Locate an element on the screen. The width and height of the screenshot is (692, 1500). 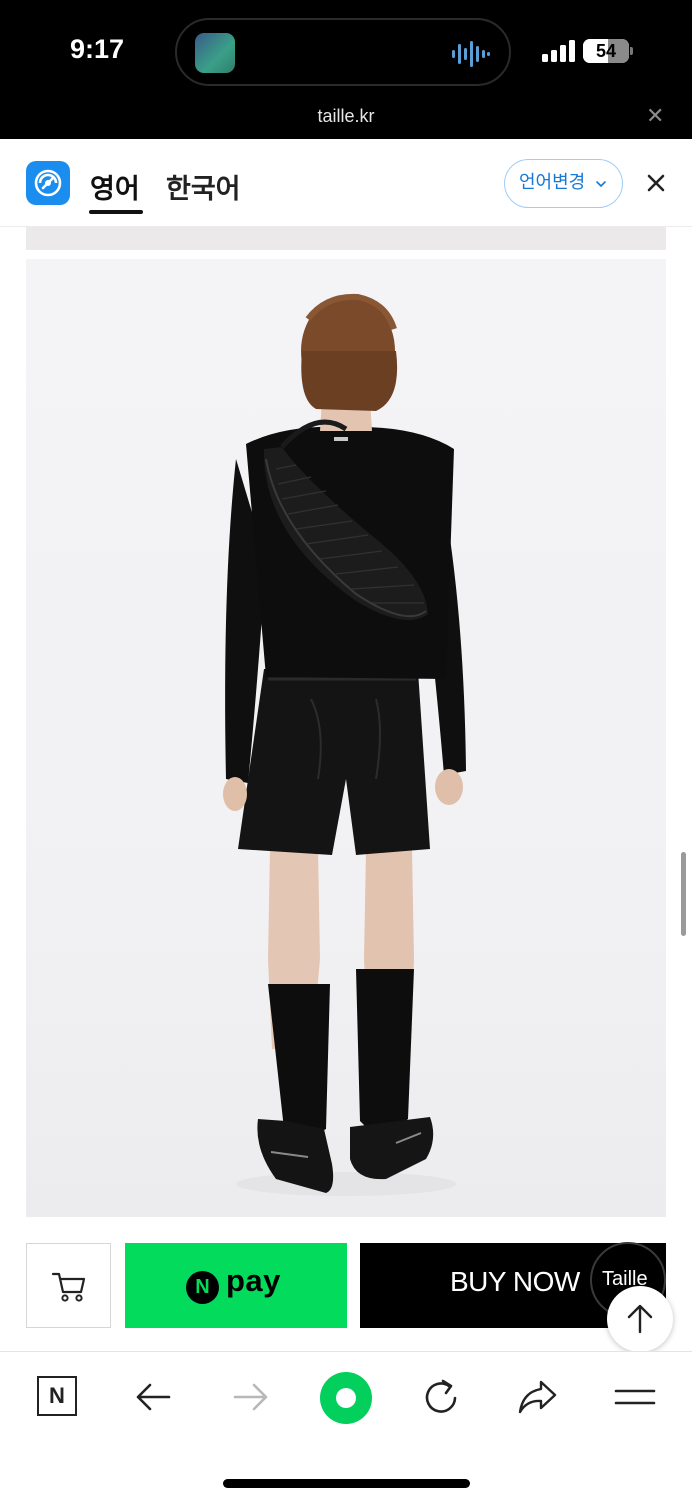
naver-pay-label: pay is located at coordinates (253, 1280).